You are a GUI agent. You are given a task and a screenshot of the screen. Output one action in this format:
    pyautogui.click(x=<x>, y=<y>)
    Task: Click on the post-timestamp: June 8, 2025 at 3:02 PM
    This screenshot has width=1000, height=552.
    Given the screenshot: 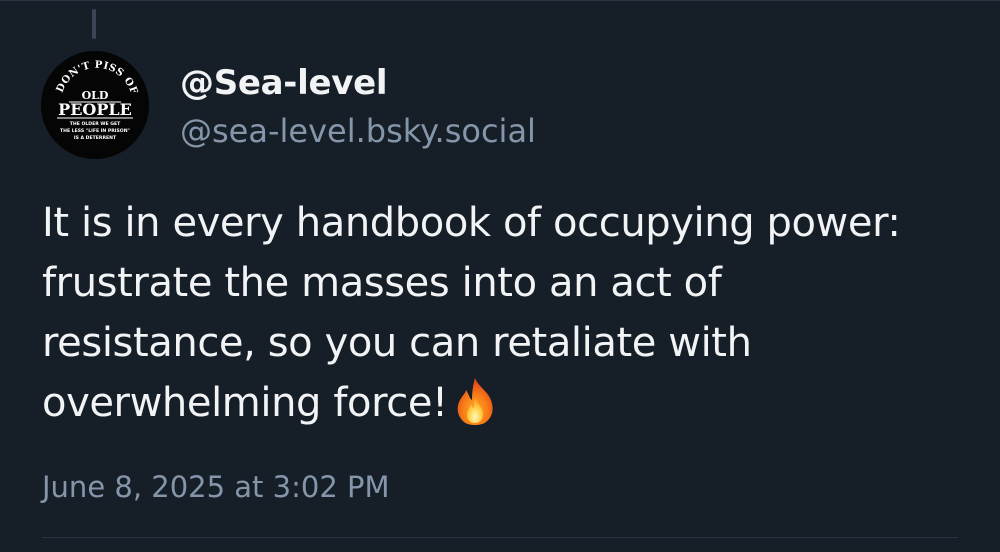 What is the action you would take?
    pyautogui.click(x=216, y=487)
    